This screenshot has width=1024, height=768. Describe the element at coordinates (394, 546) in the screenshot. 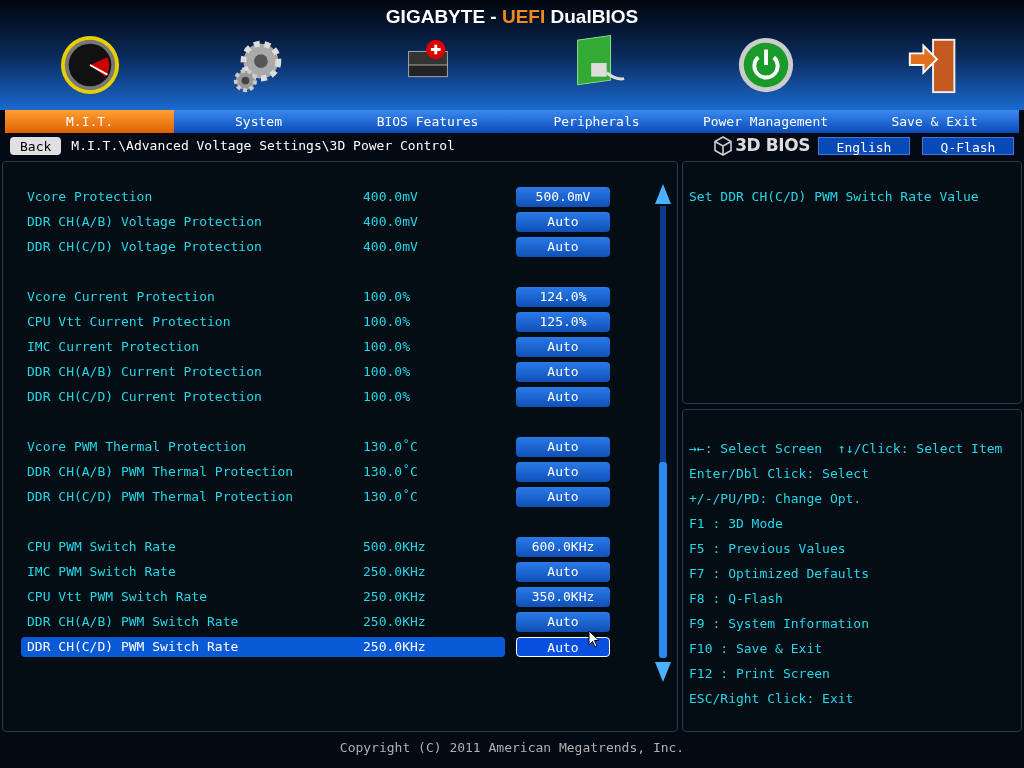

I see `default-value: 500.0KHz` at that location.